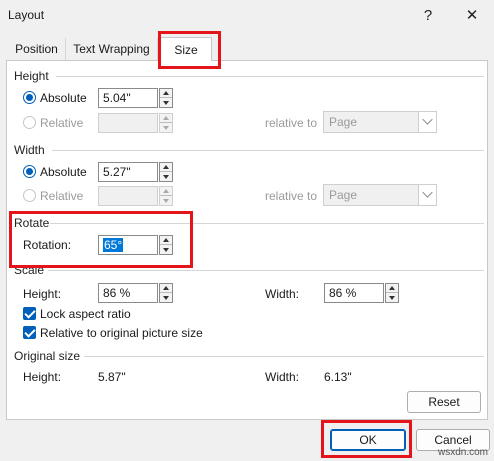  What do you see at coordinates (266, 270) in the screenshot?
I see `scale-divider` at bounding box center [266, 270].